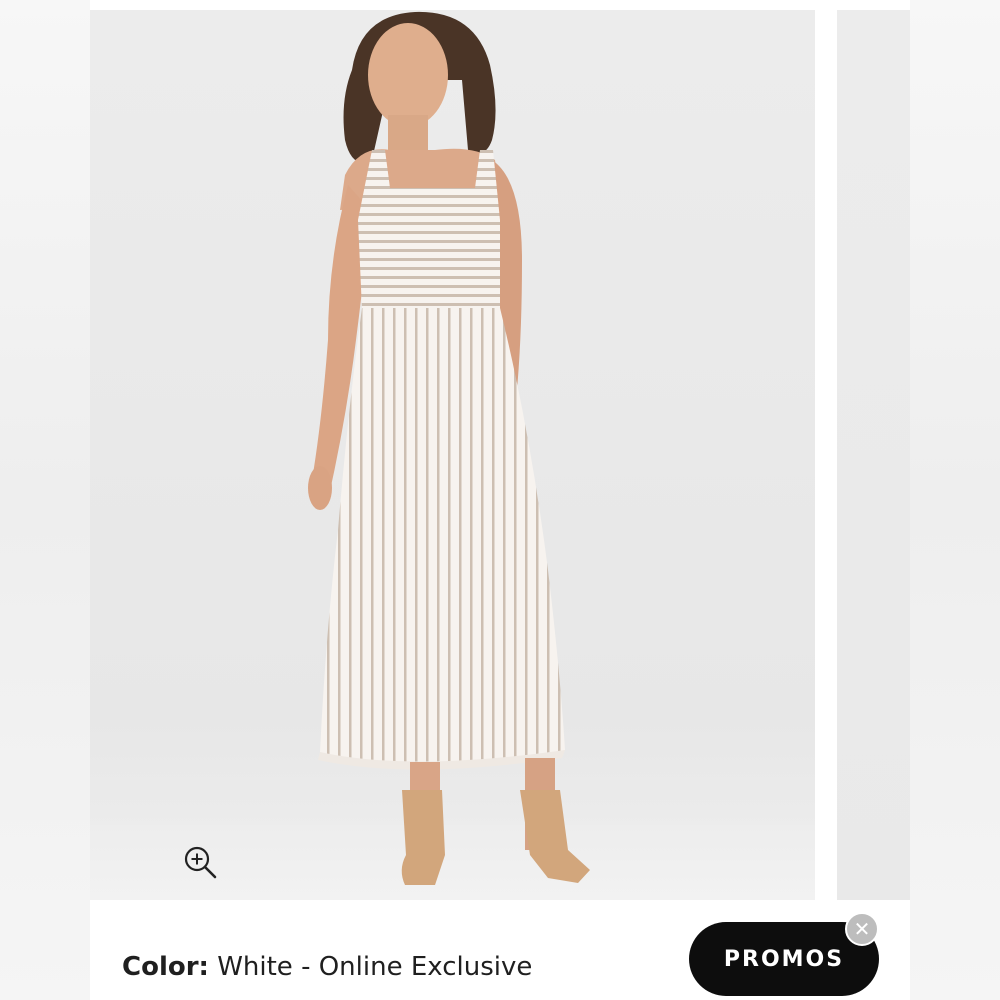  What do you see at coordinates (423, 837) in the screenshot?
I see `model-sandal-left` at bounding box center [423, 837].